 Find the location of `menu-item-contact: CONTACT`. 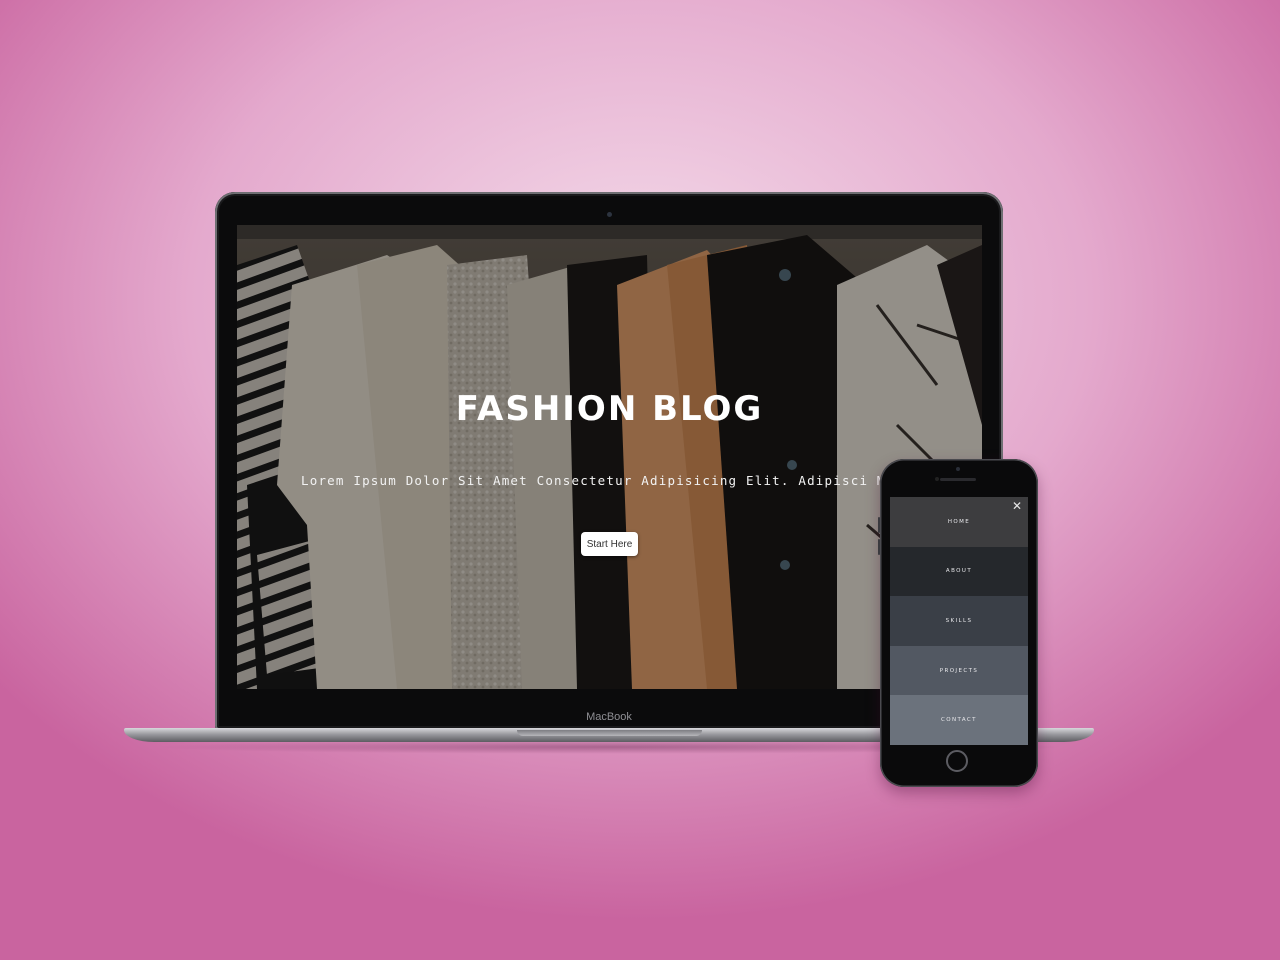

menu-item-contact: CONTACT is located at coordinates (959, 720).